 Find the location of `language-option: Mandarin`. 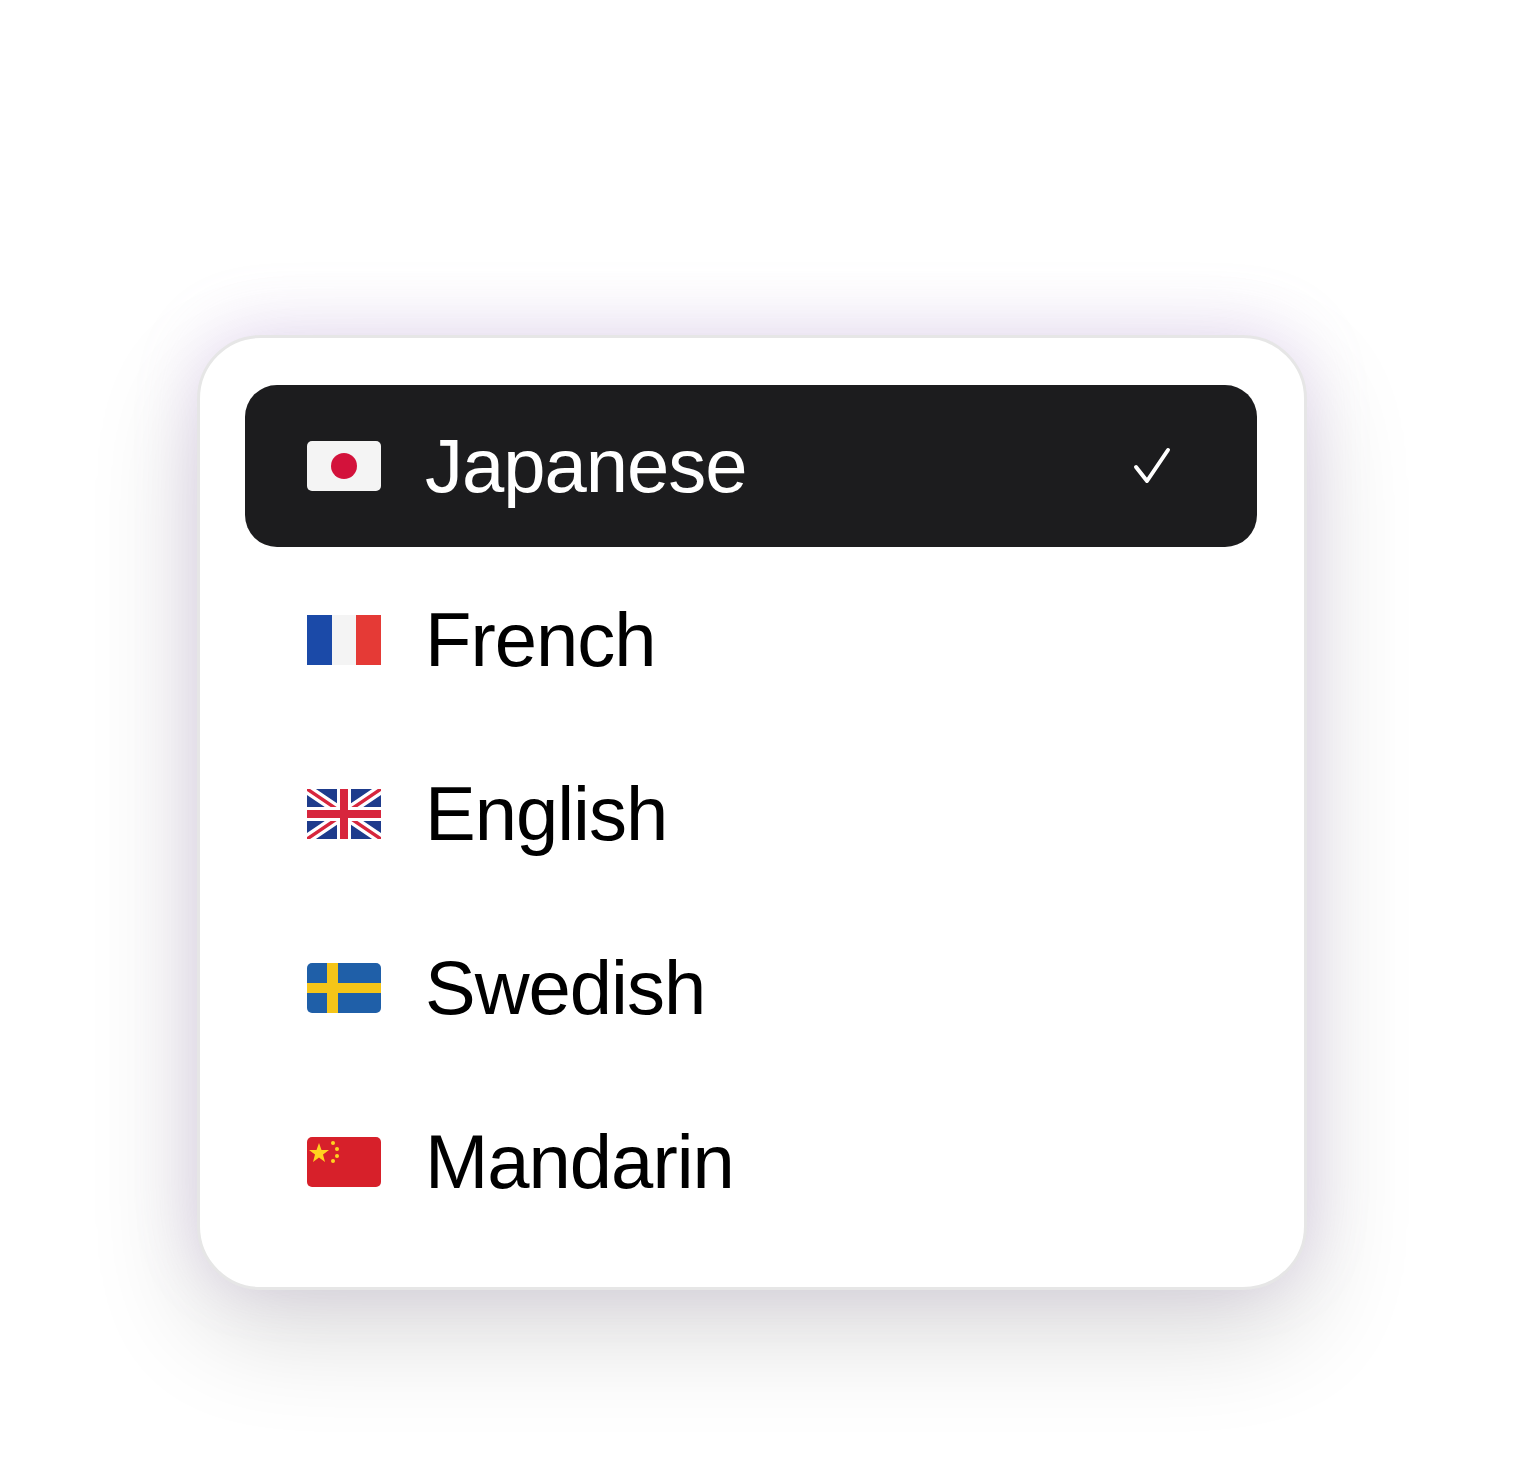

language-option: Mandarin is located at coordinates (751, 1162).